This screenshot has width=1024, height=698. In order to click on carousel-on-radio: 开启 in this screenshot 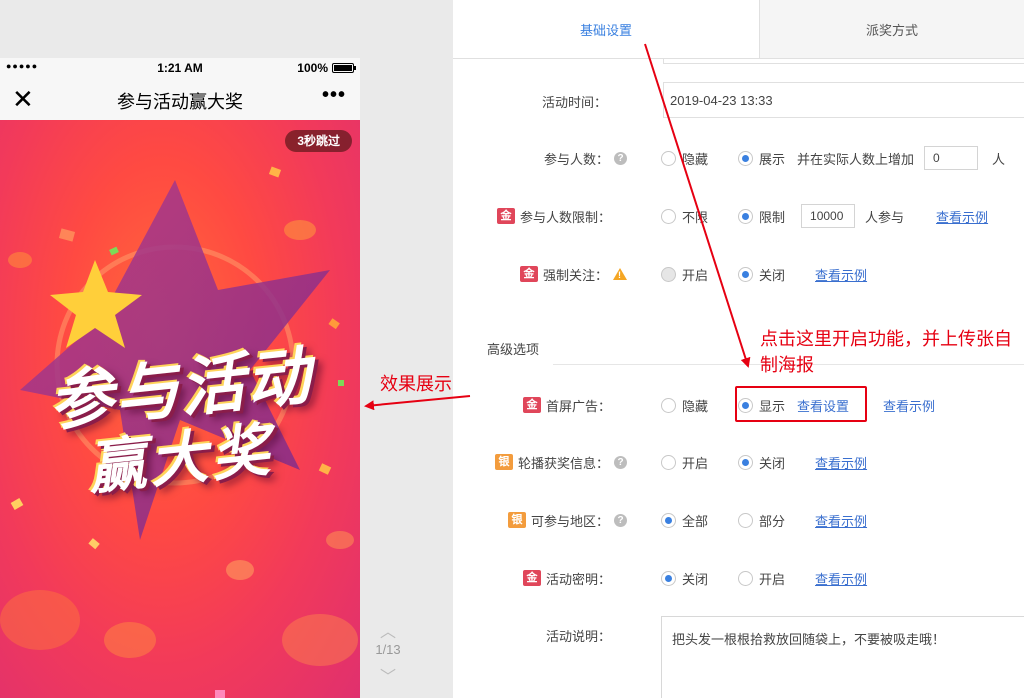, I will do `click(684, 462)`.